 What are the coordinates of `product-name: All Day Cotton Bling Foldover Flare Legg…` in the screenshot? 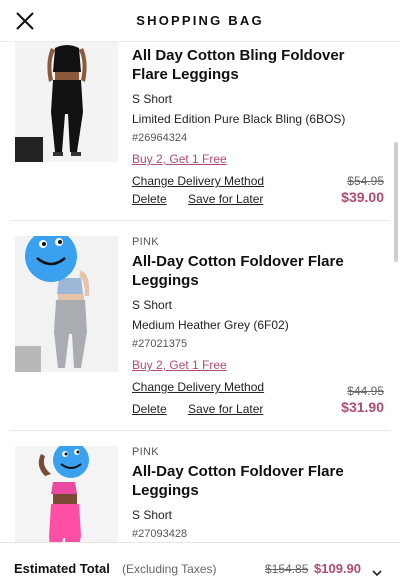 It's located at (257, 65).